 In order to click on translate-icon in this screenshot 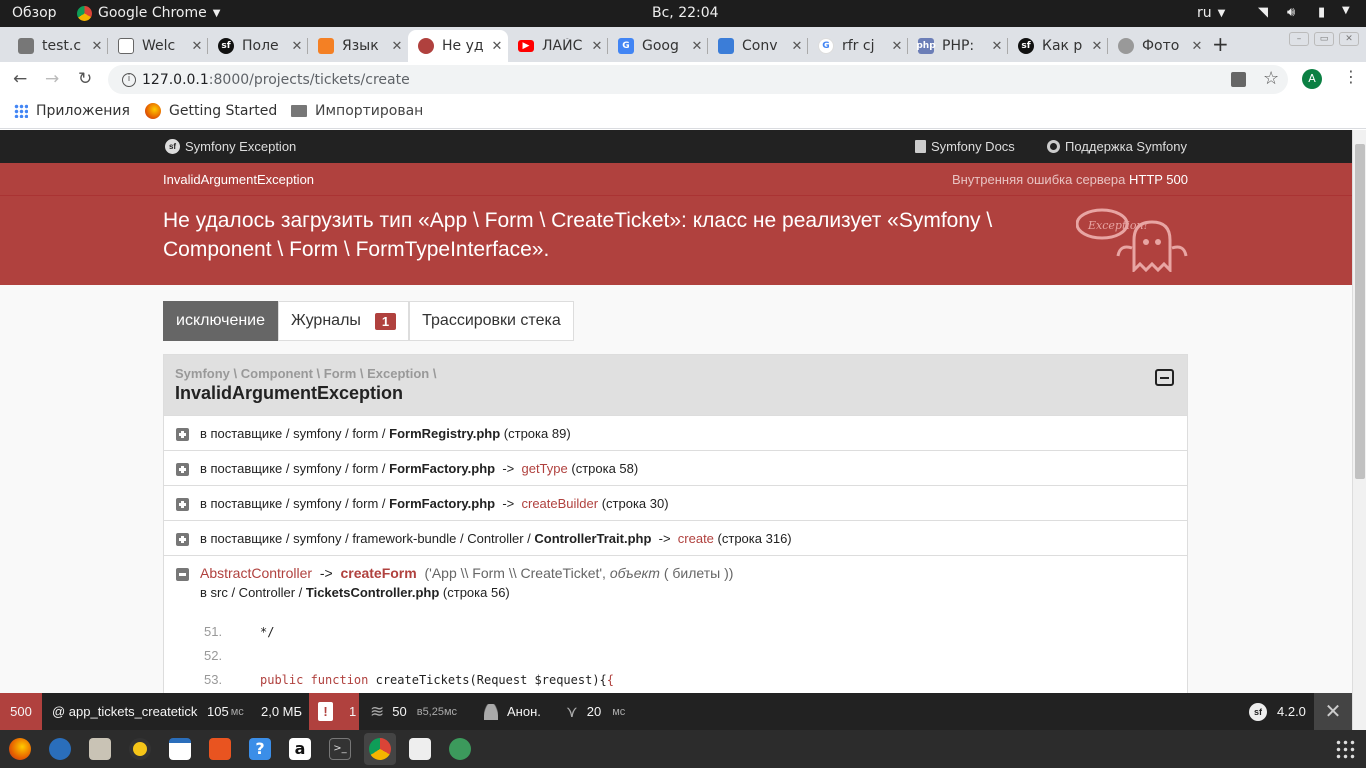, I will do `click(1238, 79)`.